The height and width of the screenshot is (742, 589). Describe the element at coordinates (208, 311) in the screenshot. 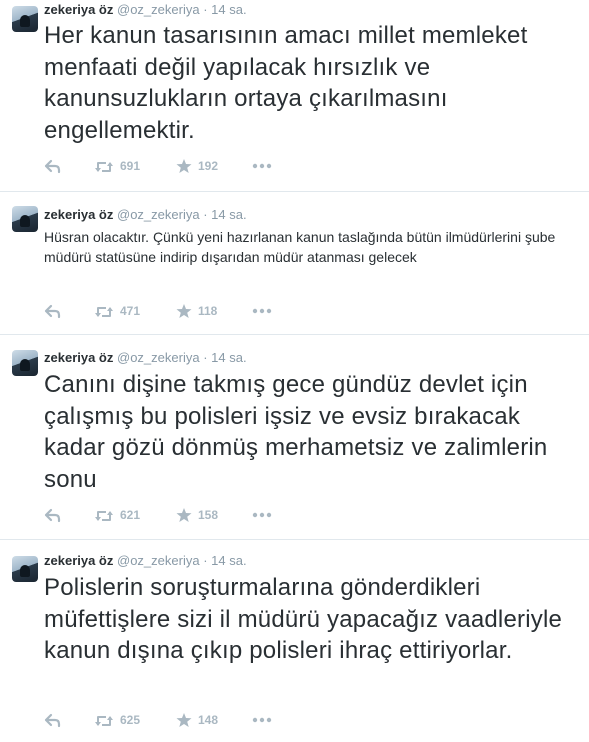

I see `favorite-count: 118` at that location.